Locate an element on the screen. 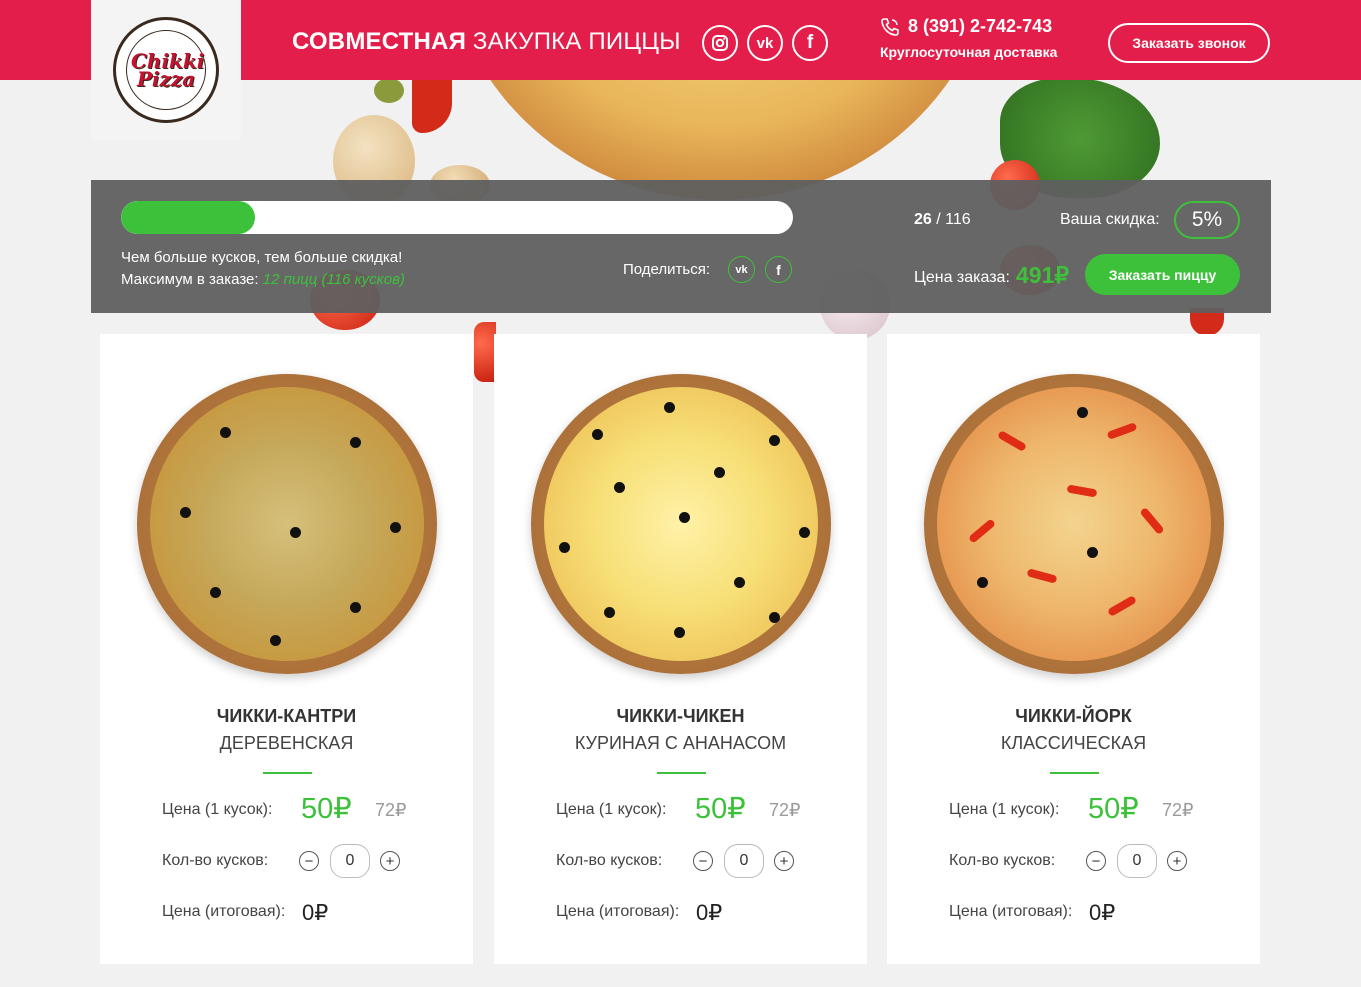 Image resolution: width=1361 pixels, height=987 pixels. order-price-label: Цена заказа: is located at coordinates (962, 277).